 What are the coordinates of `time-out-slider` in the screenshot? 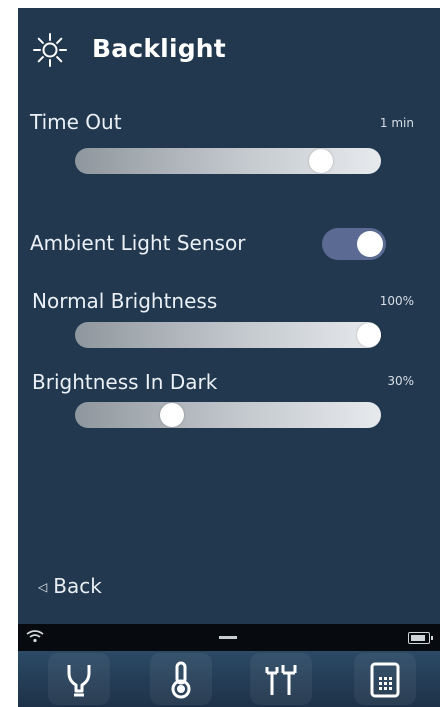 It's located at (228, 161).